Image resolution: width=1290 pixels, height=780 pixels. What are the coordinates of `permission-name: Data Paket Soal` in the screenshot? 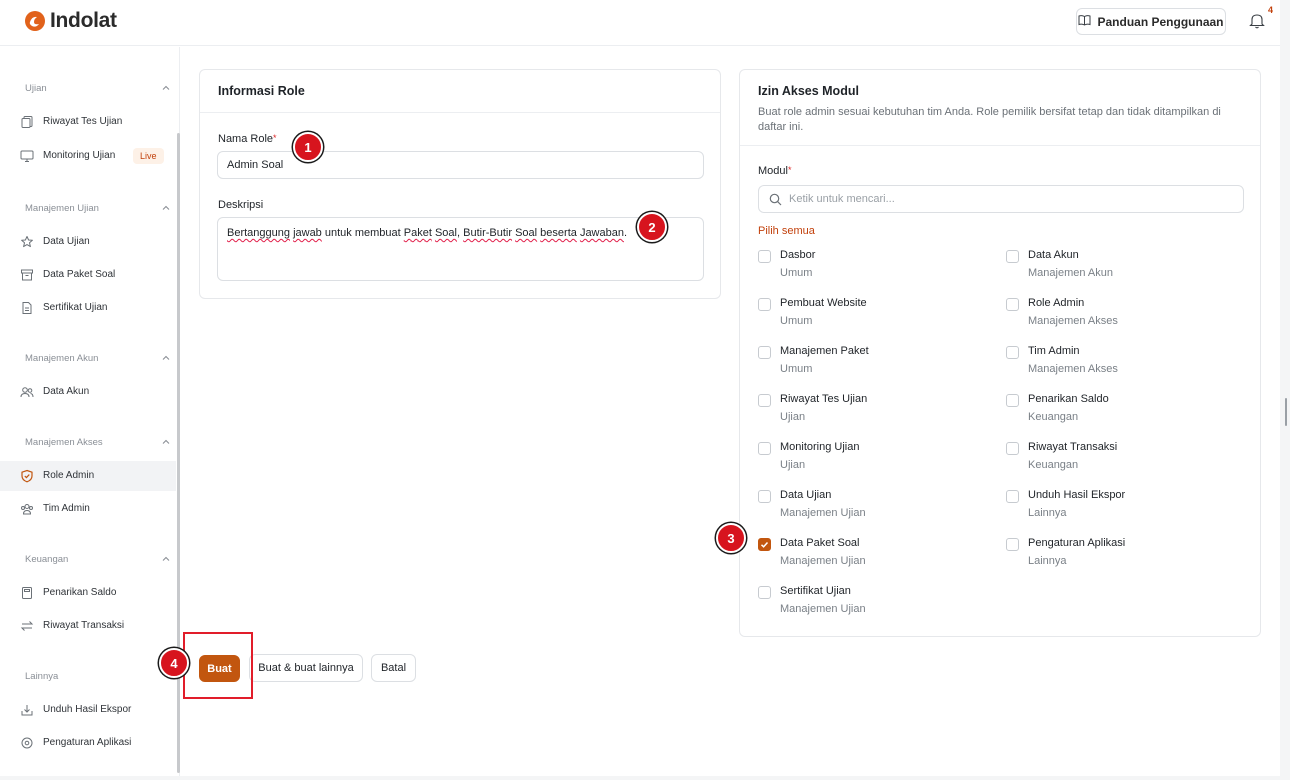 It's located at (820, 543).